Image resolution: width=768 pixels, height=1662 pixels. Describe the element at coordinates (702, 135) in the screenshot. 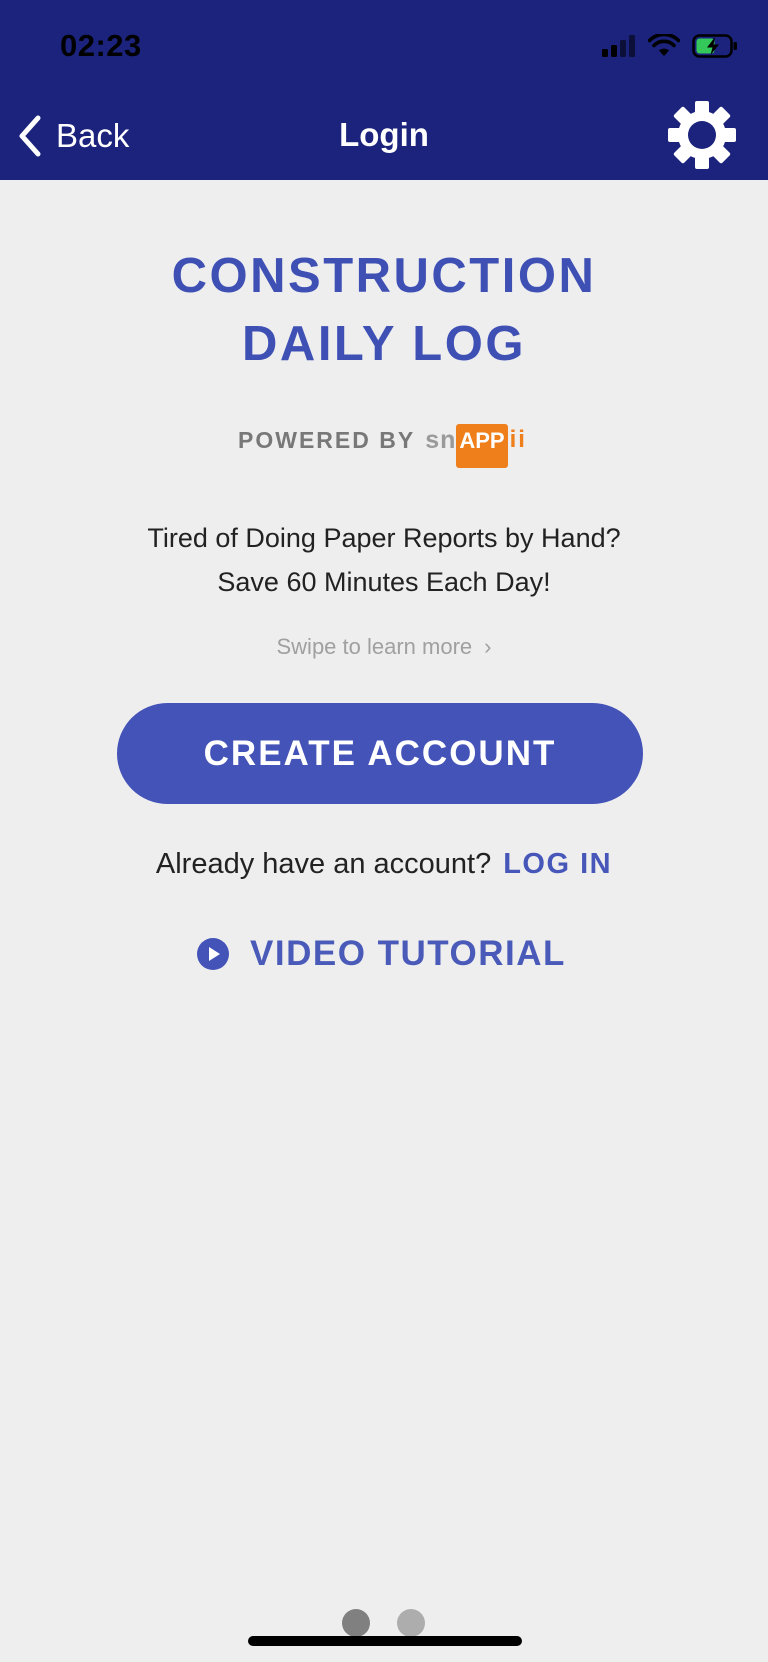

I see `gear-icon` at that location.